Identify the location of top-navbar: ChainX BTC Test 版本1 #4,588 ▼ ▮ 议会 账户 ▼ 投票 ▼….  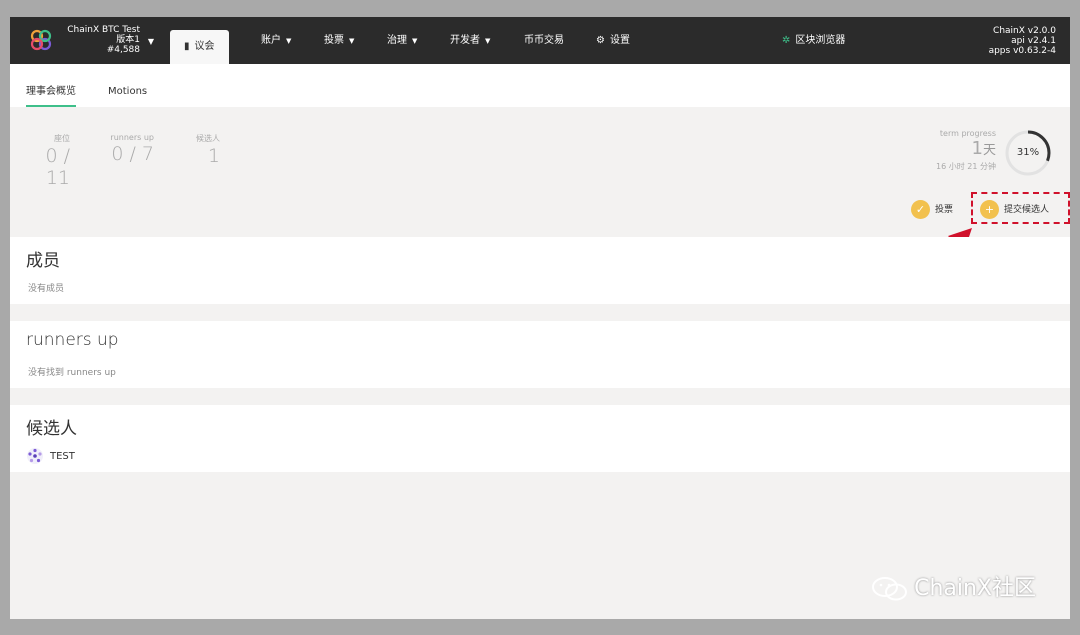
(540, 40).